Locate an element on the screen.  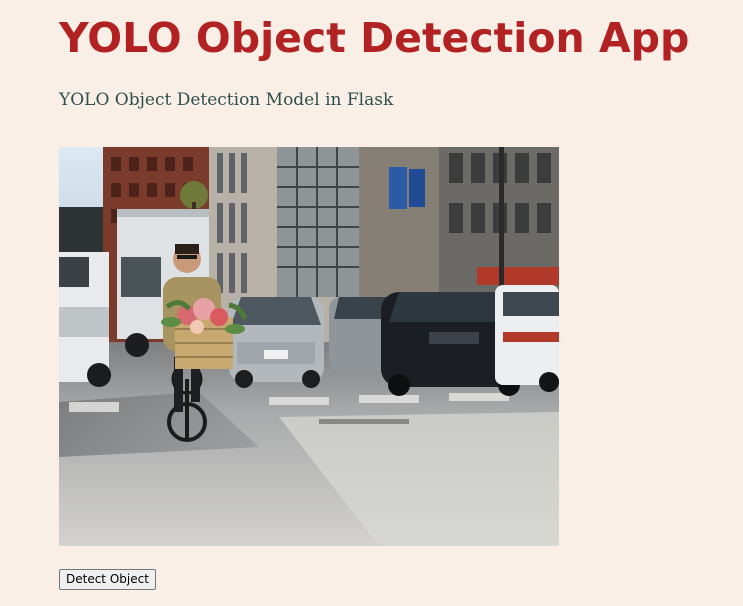
page-subtitle: YOLO Object Detection Model in Flask is located at coordinates (226, 100).